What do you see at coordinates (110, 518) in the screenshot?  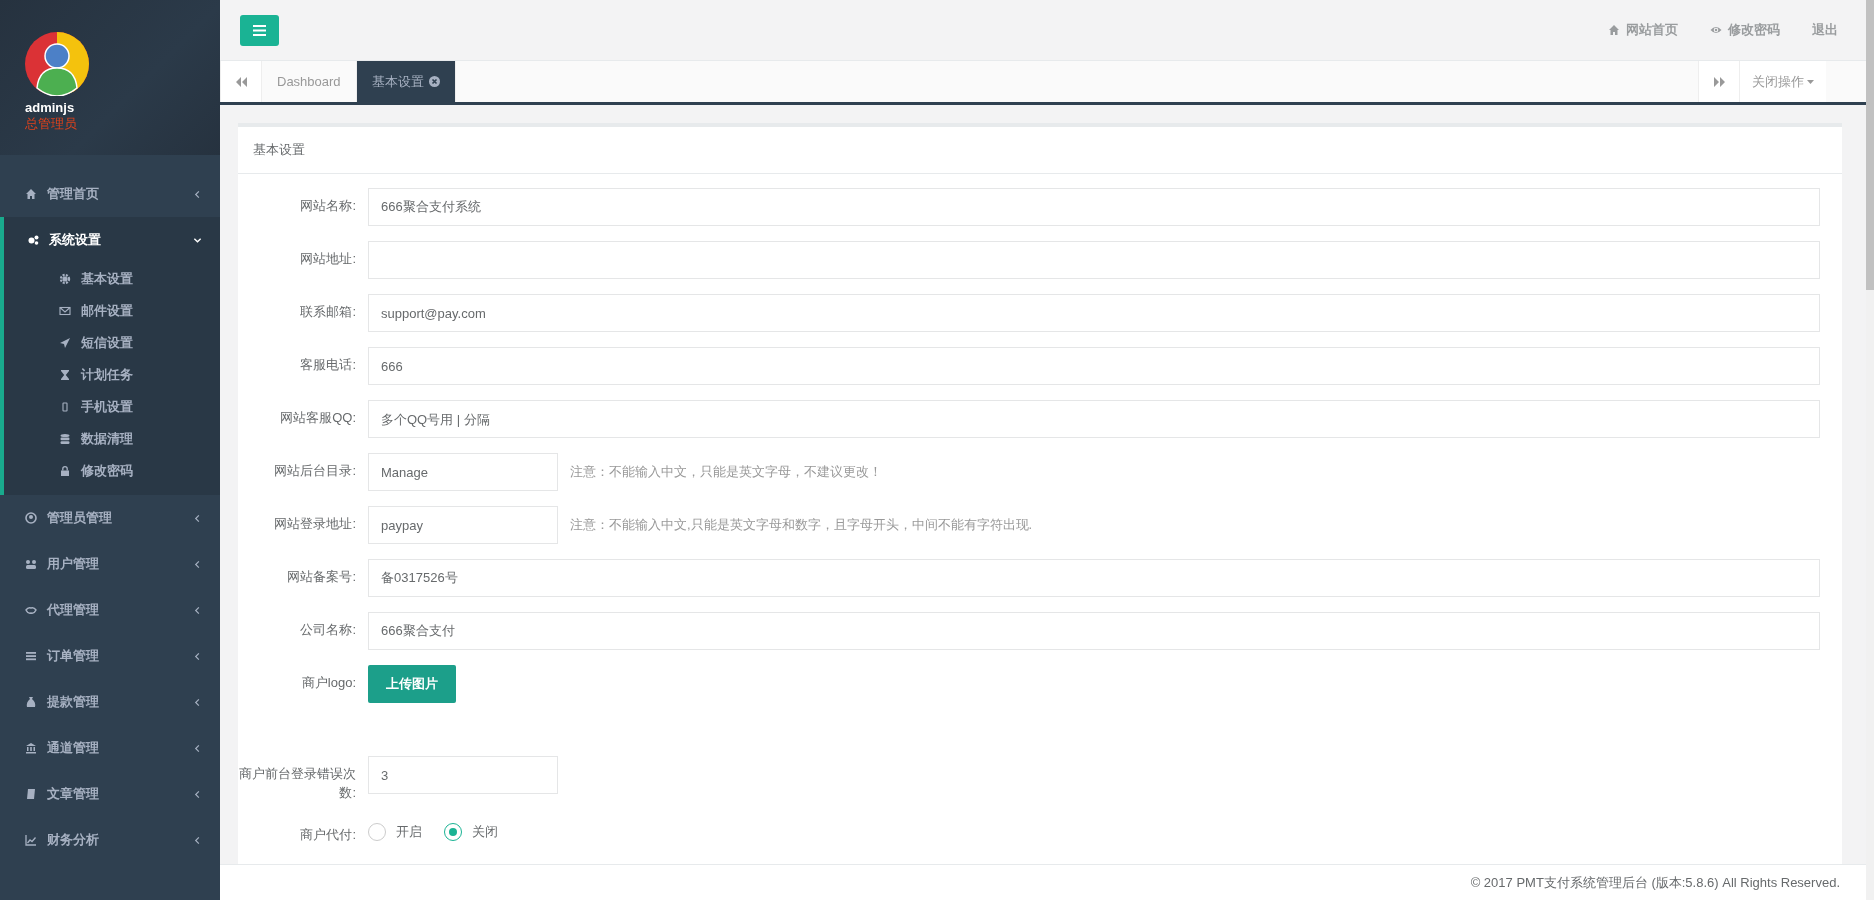 I see `menu-item: 管理员管理` at bounding box center [110, 518].